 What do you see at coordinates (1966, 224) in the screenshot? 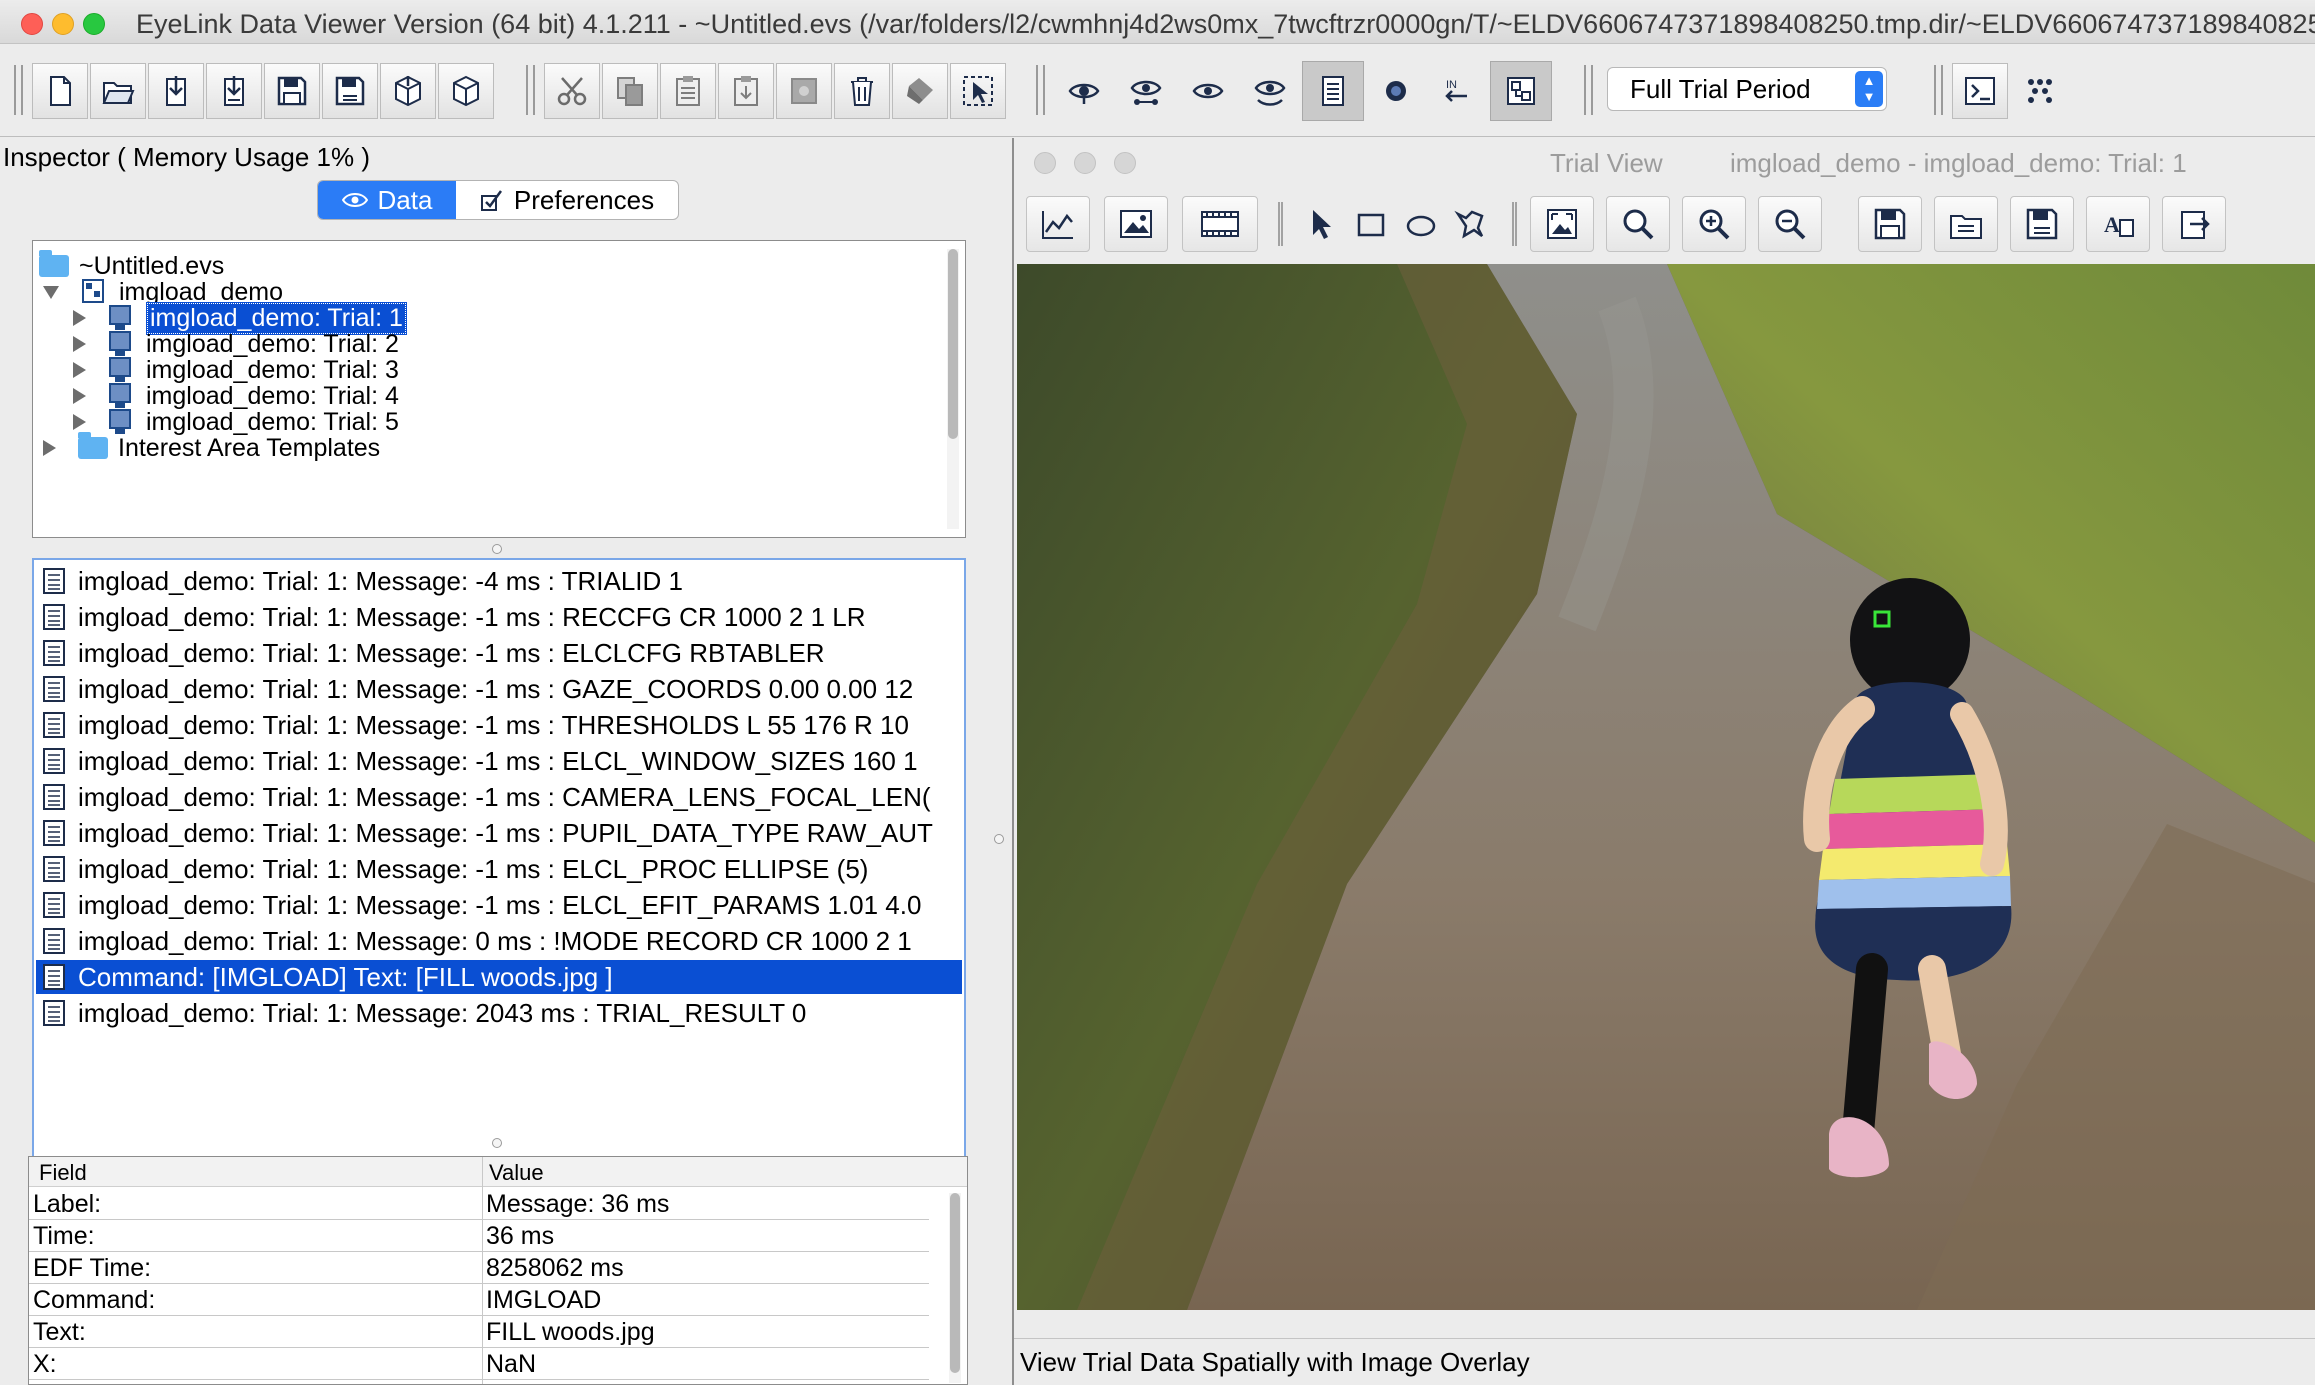
I see `load-ia-icon` at bounding box center [1966, 224].